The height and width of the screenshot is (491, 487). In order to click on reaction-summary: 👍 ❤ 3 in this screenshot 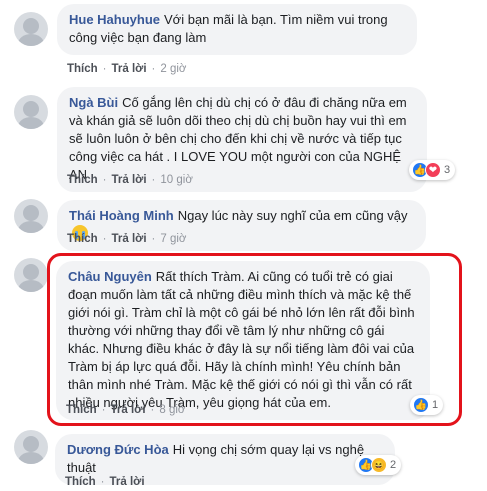, I will do `click(432, 170)`.